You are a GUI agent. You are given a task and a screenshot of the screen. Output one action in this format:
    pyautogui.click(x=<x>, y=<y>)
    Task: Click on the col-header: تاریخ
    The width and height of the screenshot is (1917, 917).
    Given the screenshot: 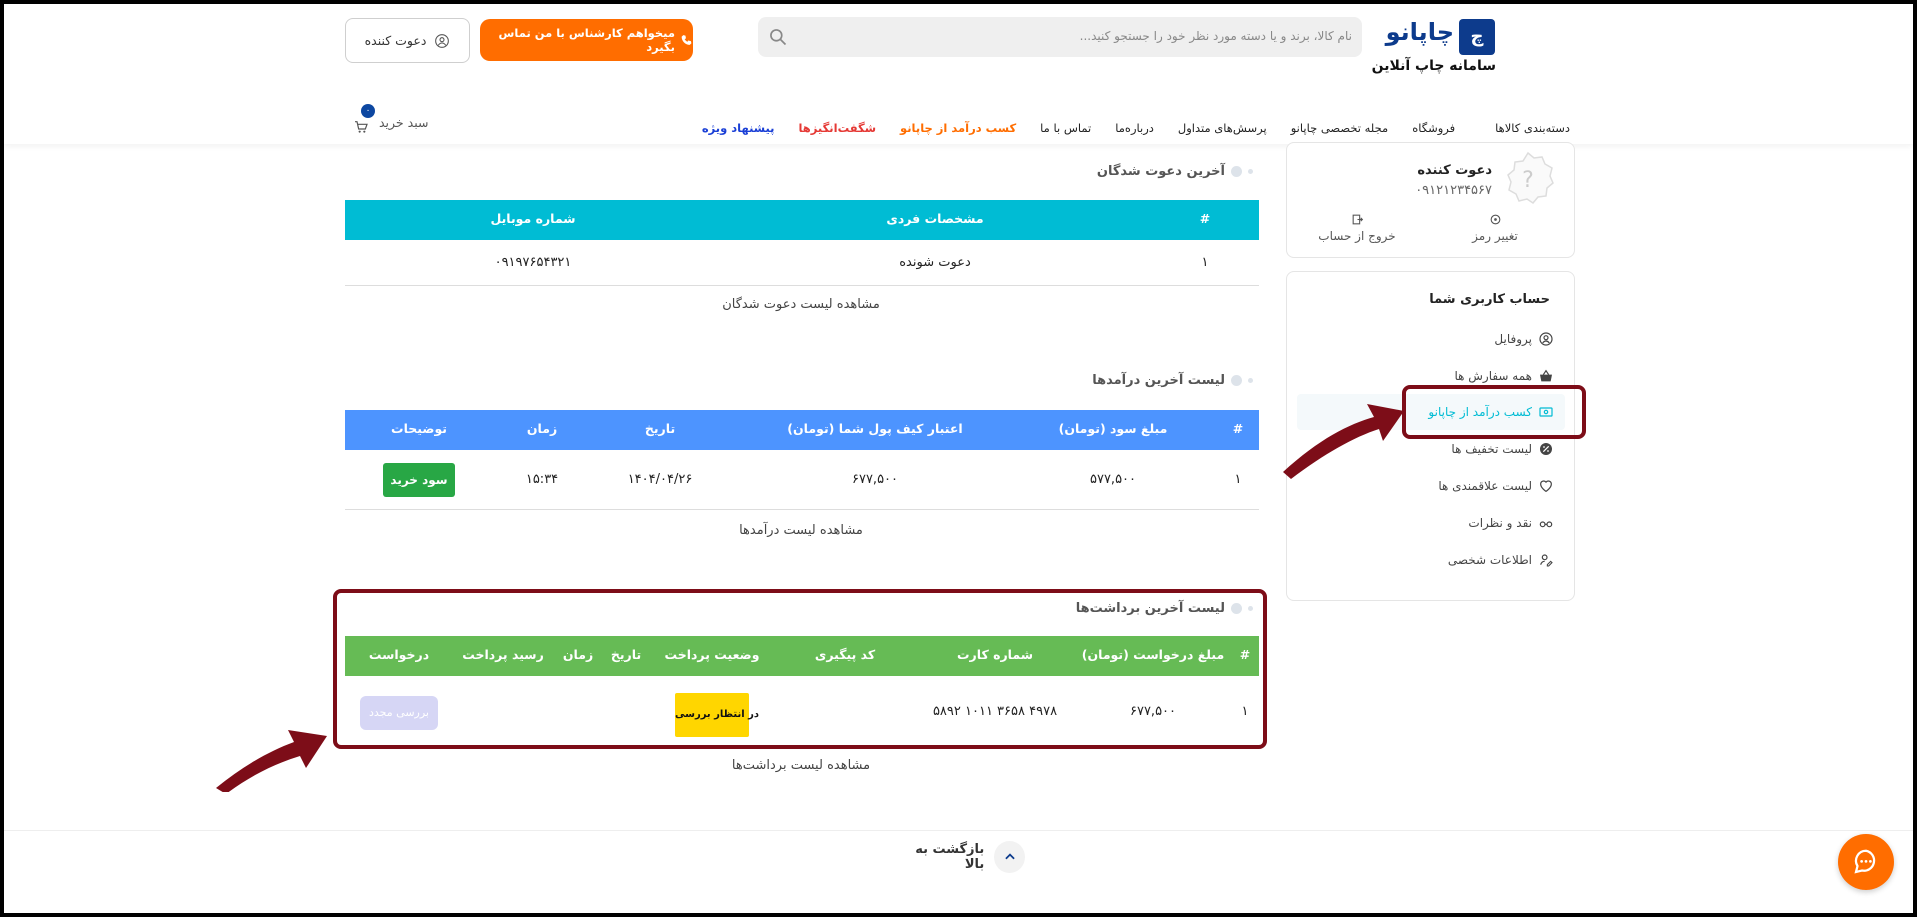 What is the action you would take?
    pyautogui.click(x=660, y=428)
    